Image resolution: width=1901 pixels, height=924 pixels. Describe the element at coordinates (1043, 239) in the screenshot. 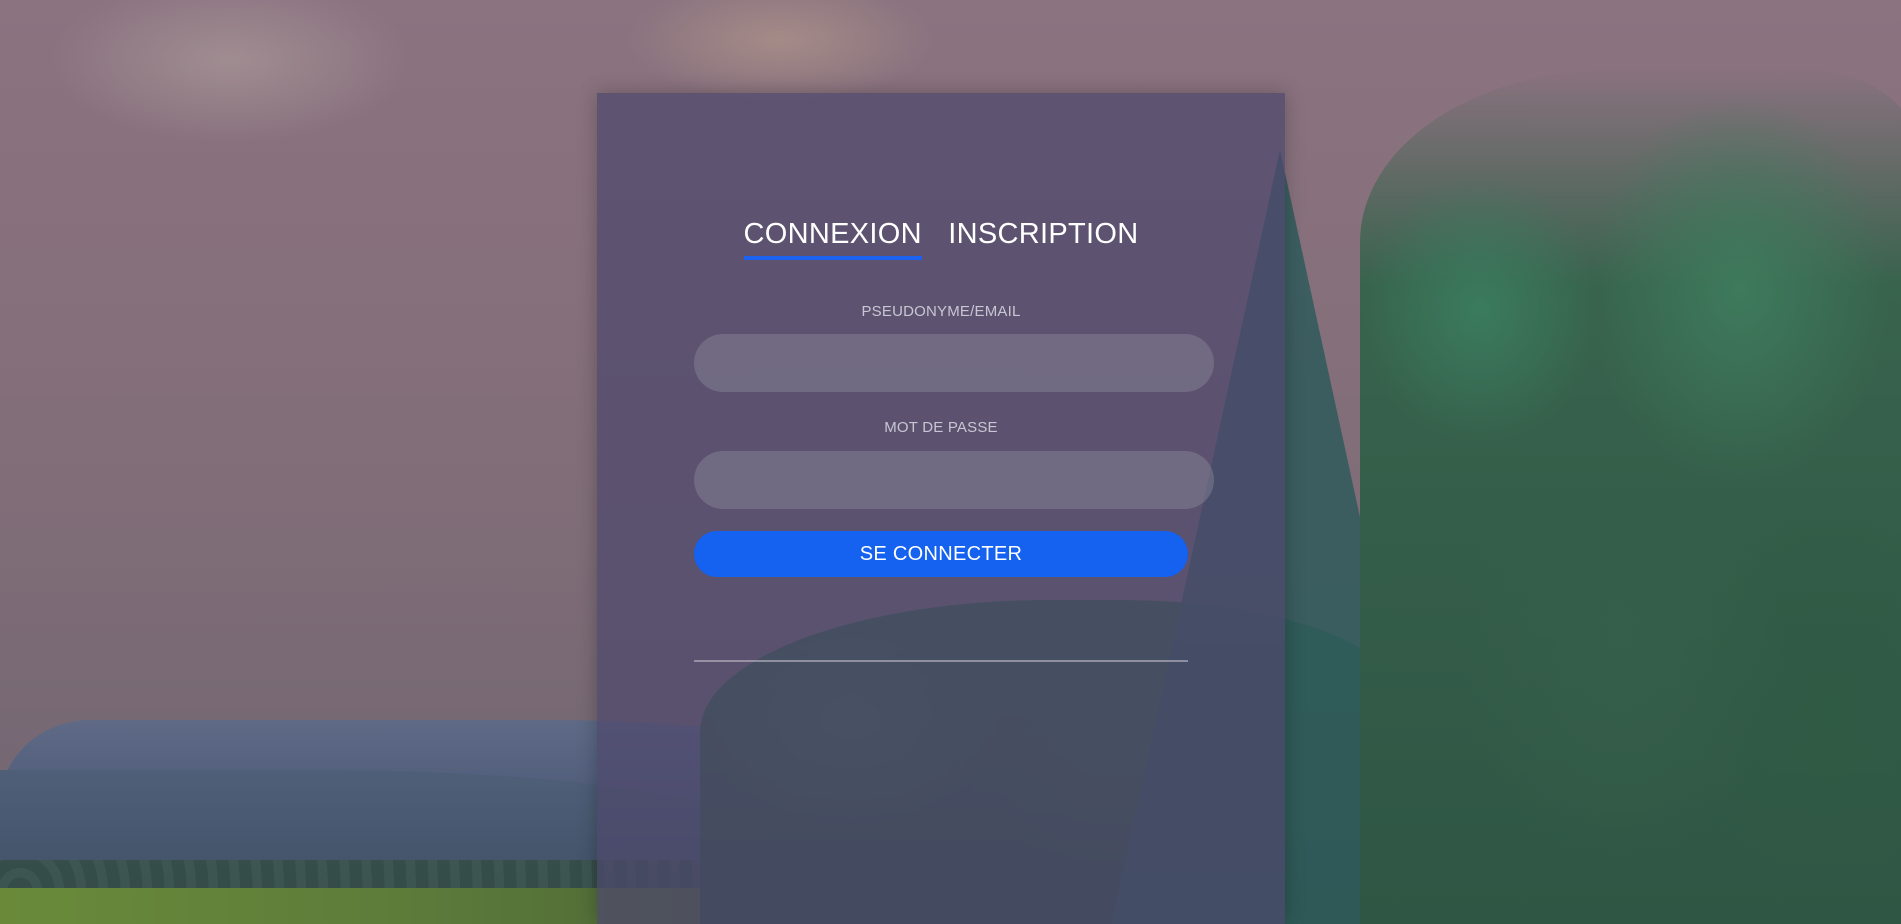

I see `tab-inscription: INSCRIPTION` at that location.